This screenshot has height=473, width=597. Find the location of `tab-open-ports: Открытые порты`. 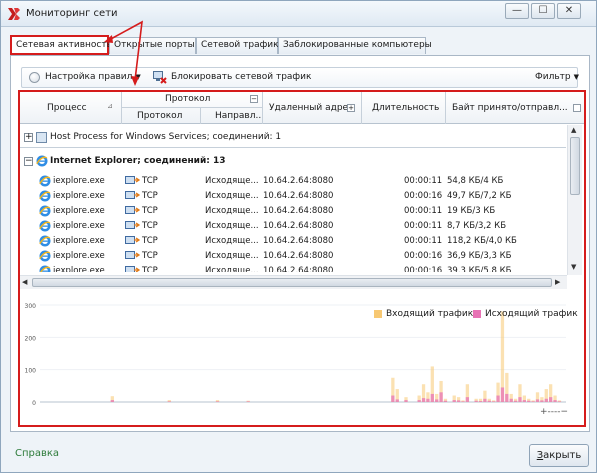

tab-open-ports: Открытые порты is located at coordinates (152, 45).